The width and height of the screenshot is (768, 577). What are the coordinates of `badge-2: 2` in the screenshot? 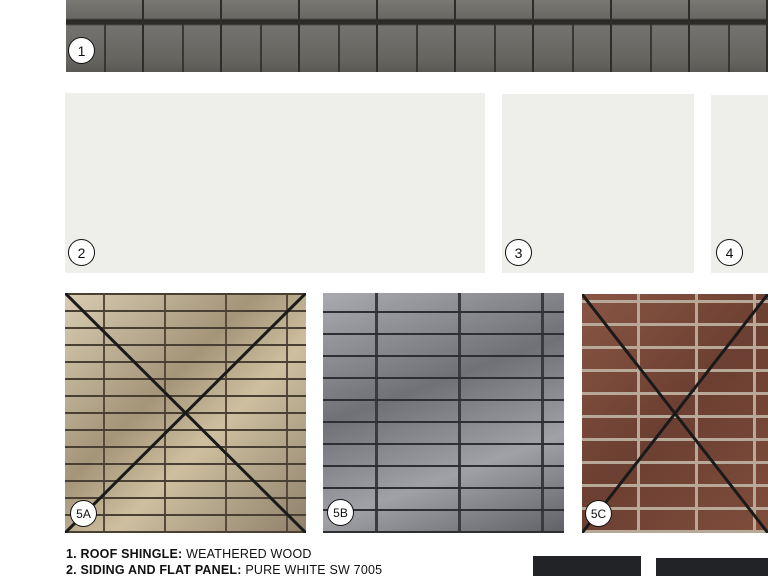 It's located at (81, 252).